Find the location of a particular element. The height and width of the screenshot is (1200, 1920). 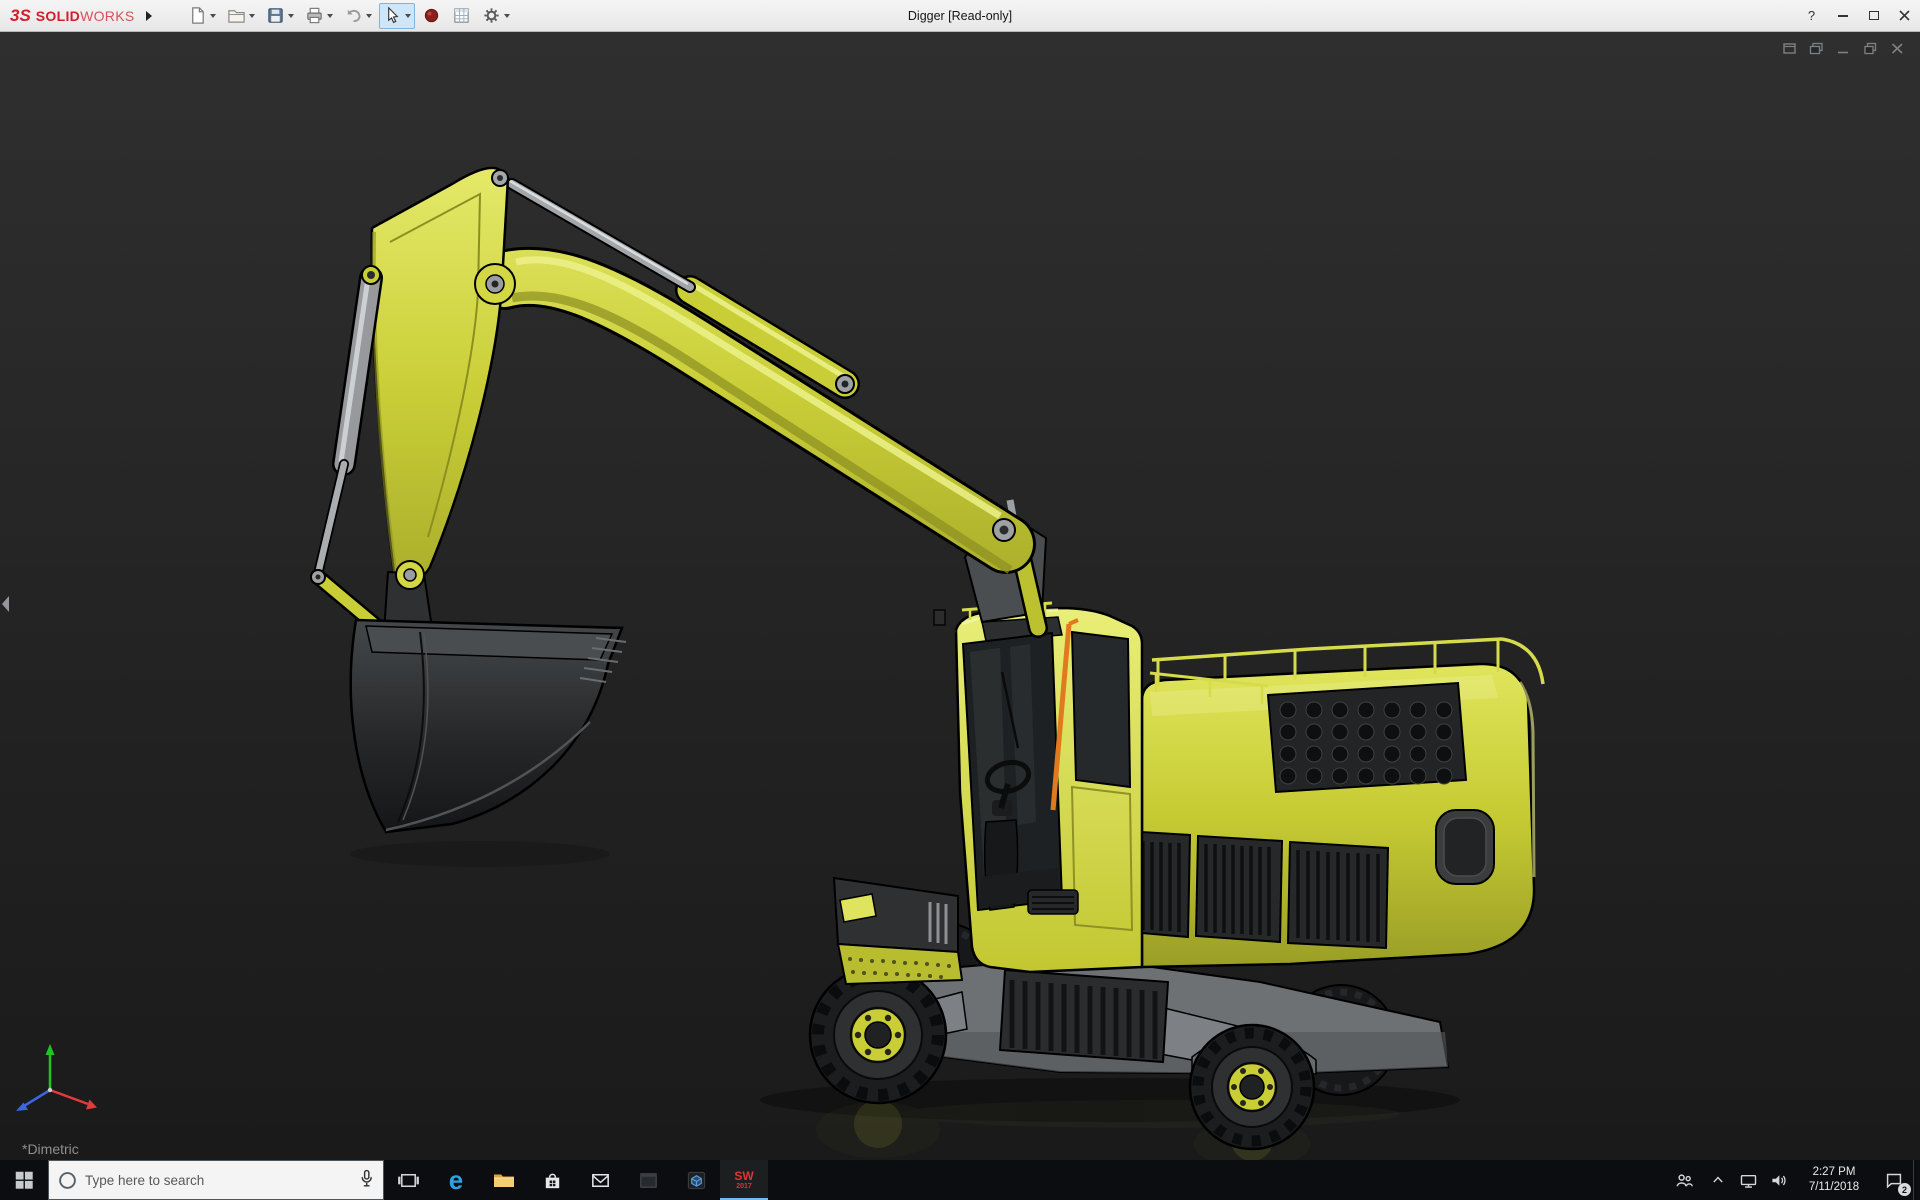

spreadsheet-button is located at coordinates (461, 16).